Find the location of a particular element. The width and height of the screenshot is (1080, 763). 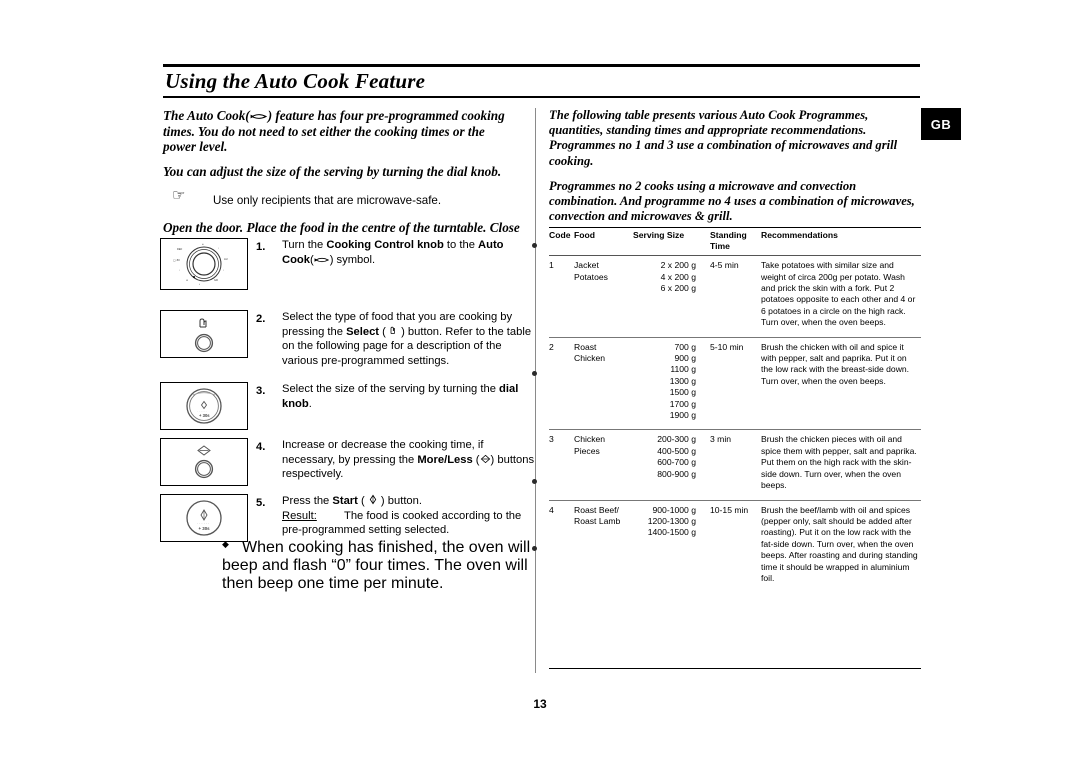

step-5-number: 5. is located at coordinates (261, 503).